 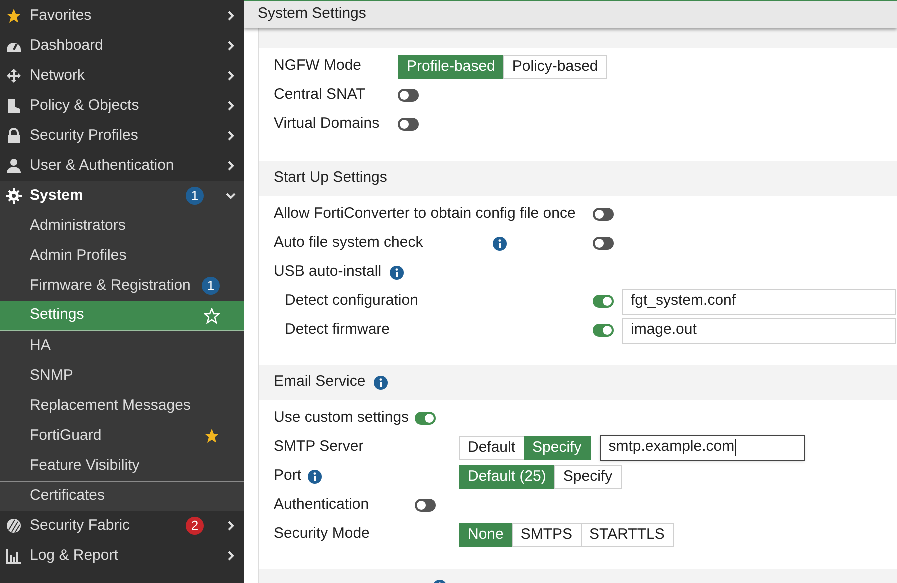 I want to click on sidebar-subitem: Replacement Messages, so click(x=122, y=406).